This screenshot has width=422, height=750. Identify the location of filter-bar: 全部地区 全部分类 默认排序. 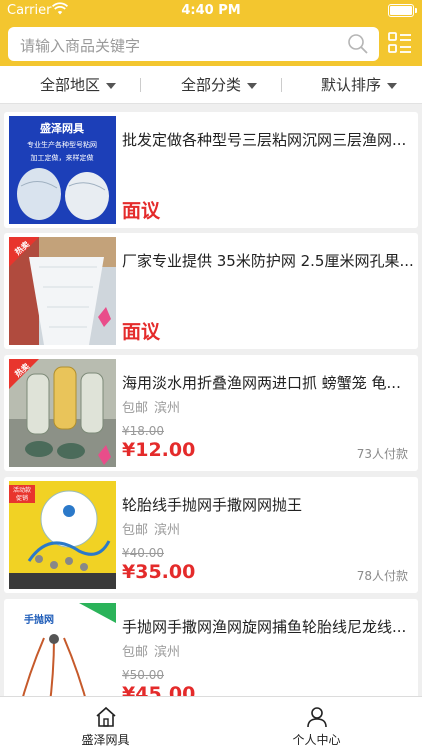
(211, 85).